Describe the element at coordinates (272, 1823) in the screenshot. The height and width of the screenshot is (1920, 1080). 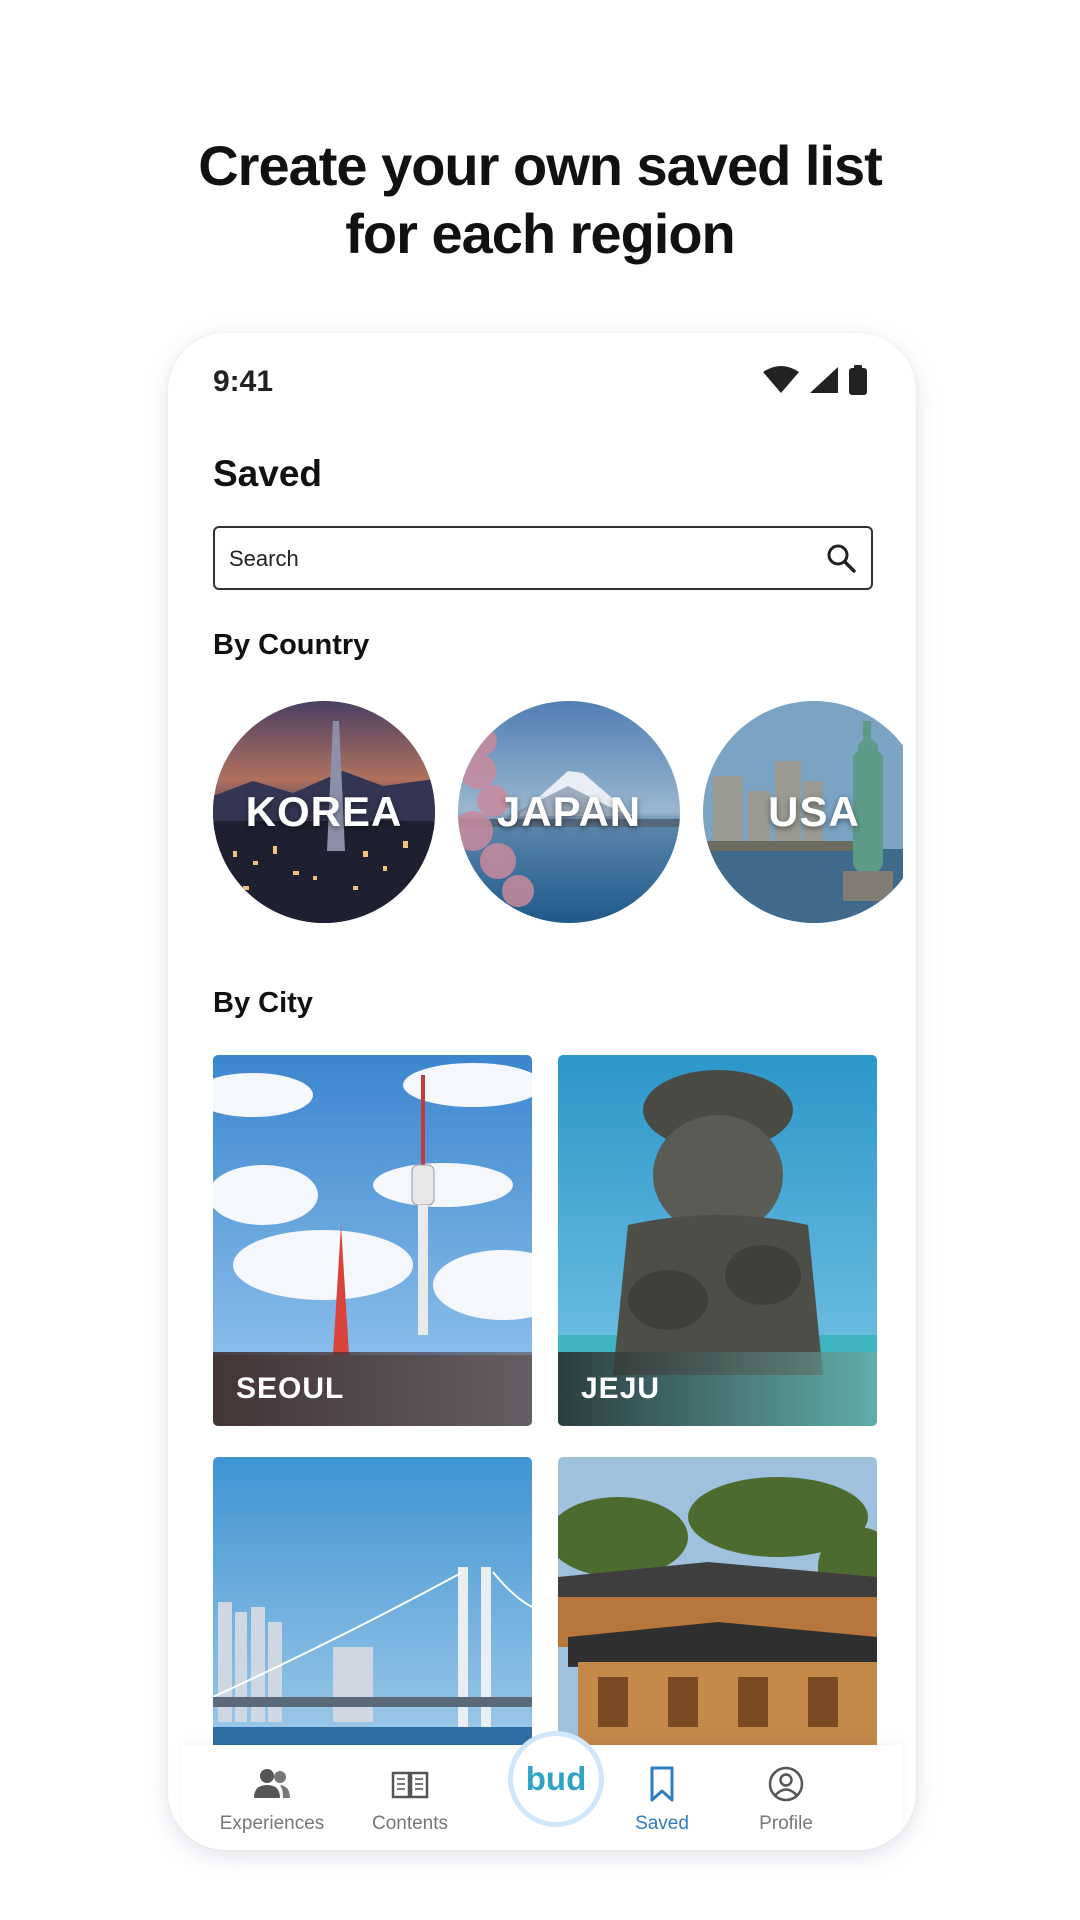
I see `tab-label: Experiences` at that location.